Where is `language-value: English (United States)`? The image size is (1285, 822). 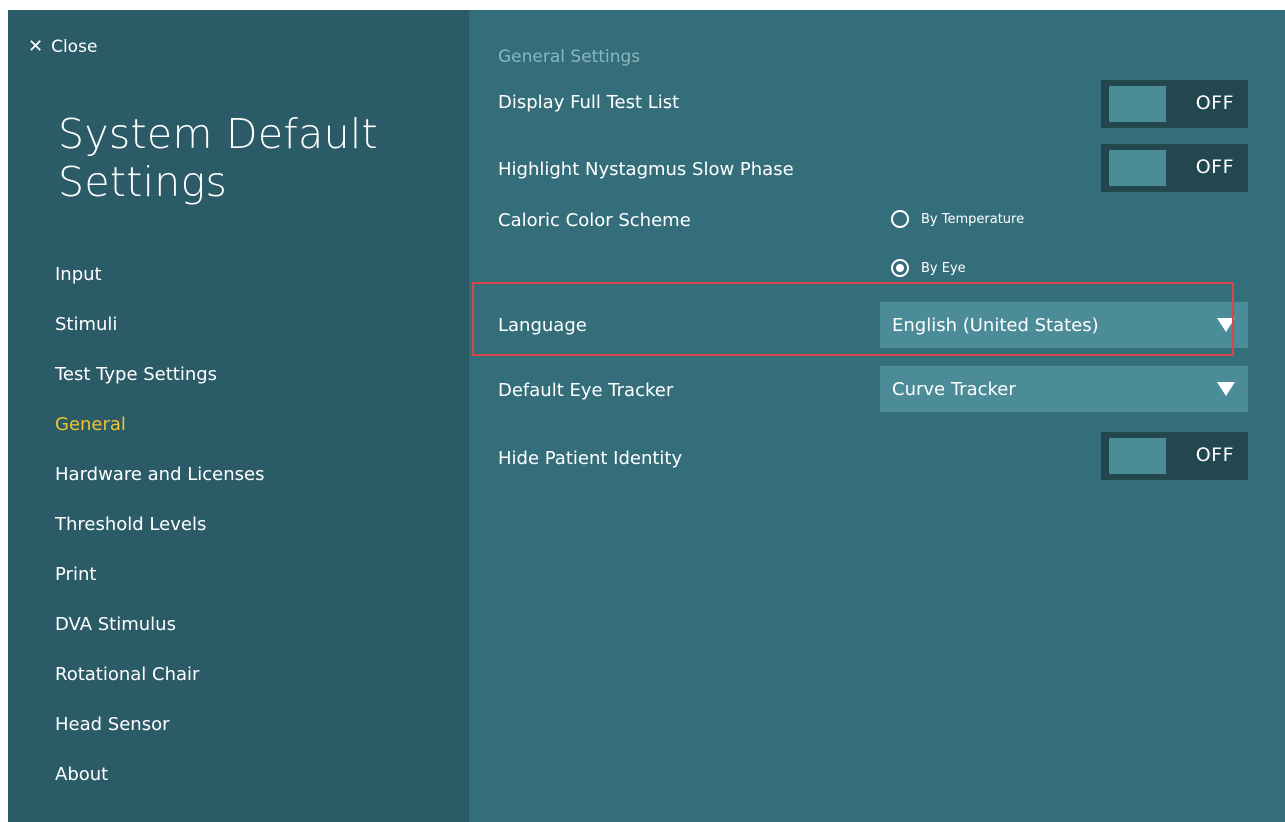 language-value: English (United States) is located at coordinates (995, 325).